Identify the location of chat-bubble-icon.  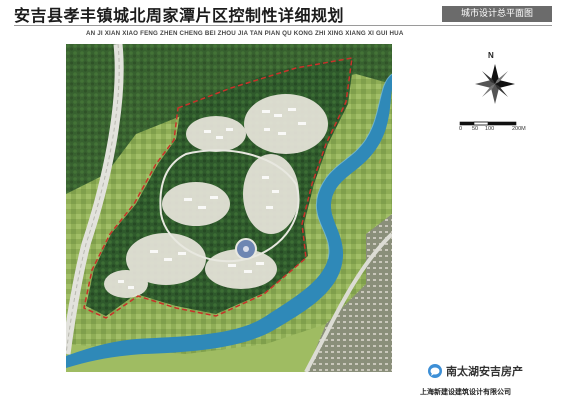
(435, 371).